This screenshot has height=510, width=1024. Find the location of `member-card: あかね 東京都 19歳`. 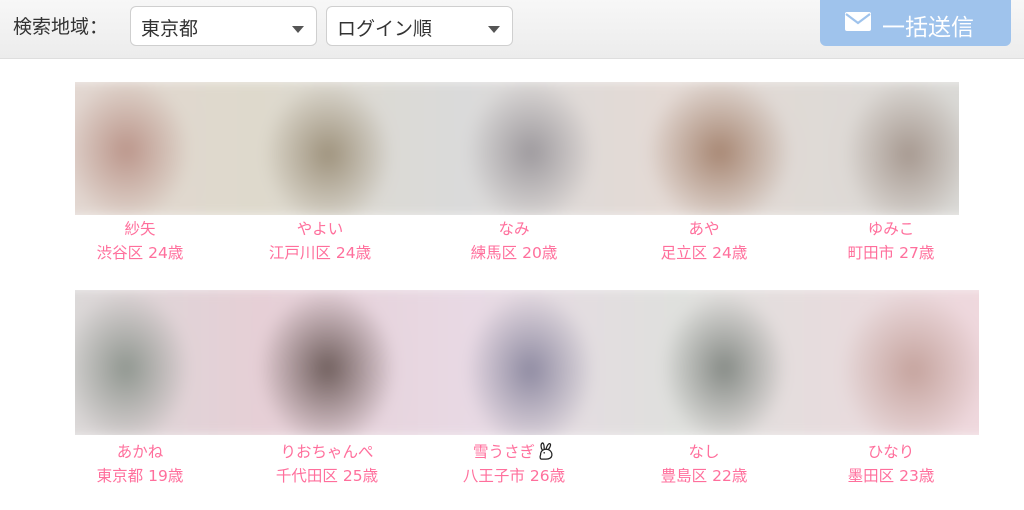

member-card: あかね 東京都 19歳 is located at coordinates (140, 464).